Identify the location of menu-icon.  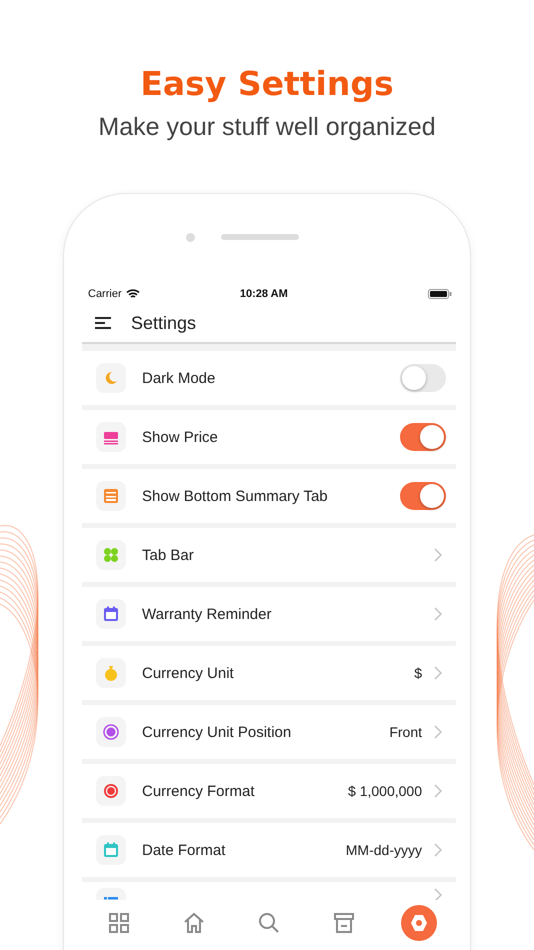
(103, 323).